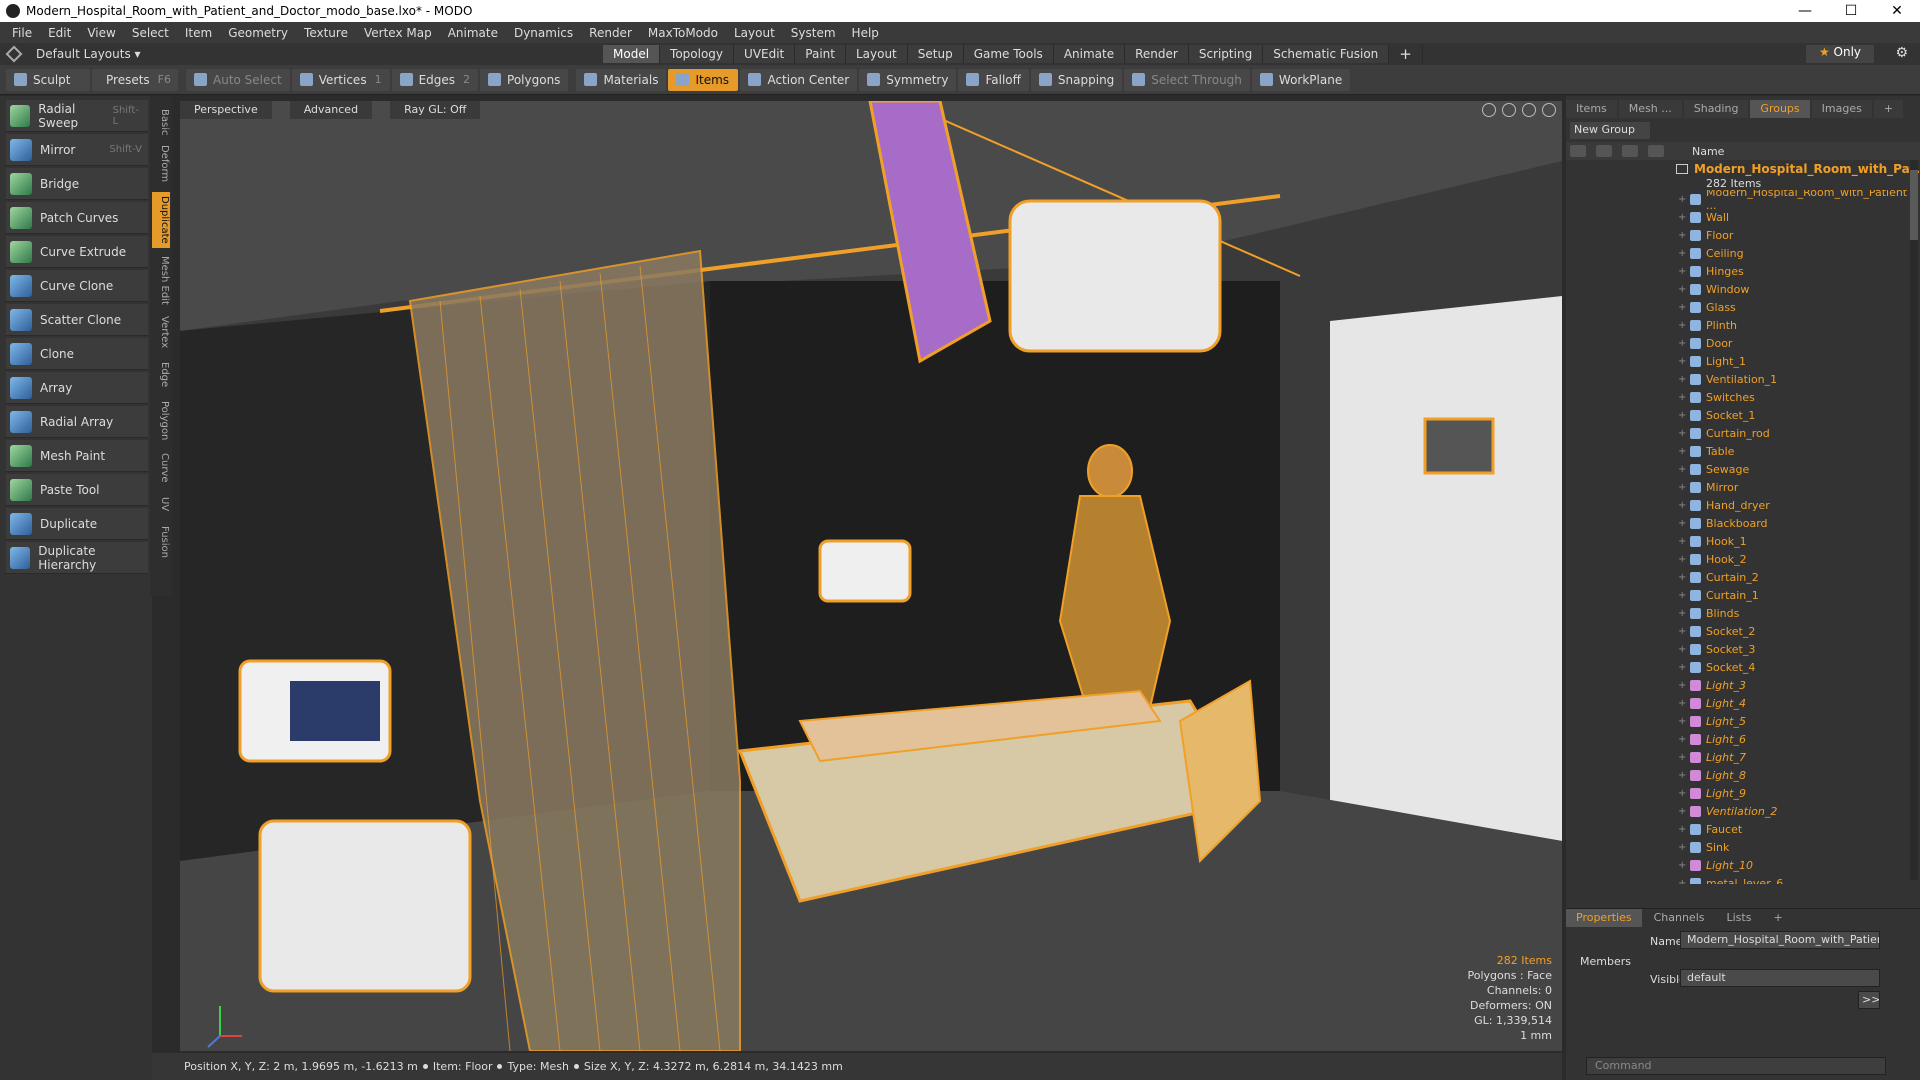  What do you see at coordinates (813, 33) in the screenshot?
I see `menu-system: System` at bounding box center [813, 33].